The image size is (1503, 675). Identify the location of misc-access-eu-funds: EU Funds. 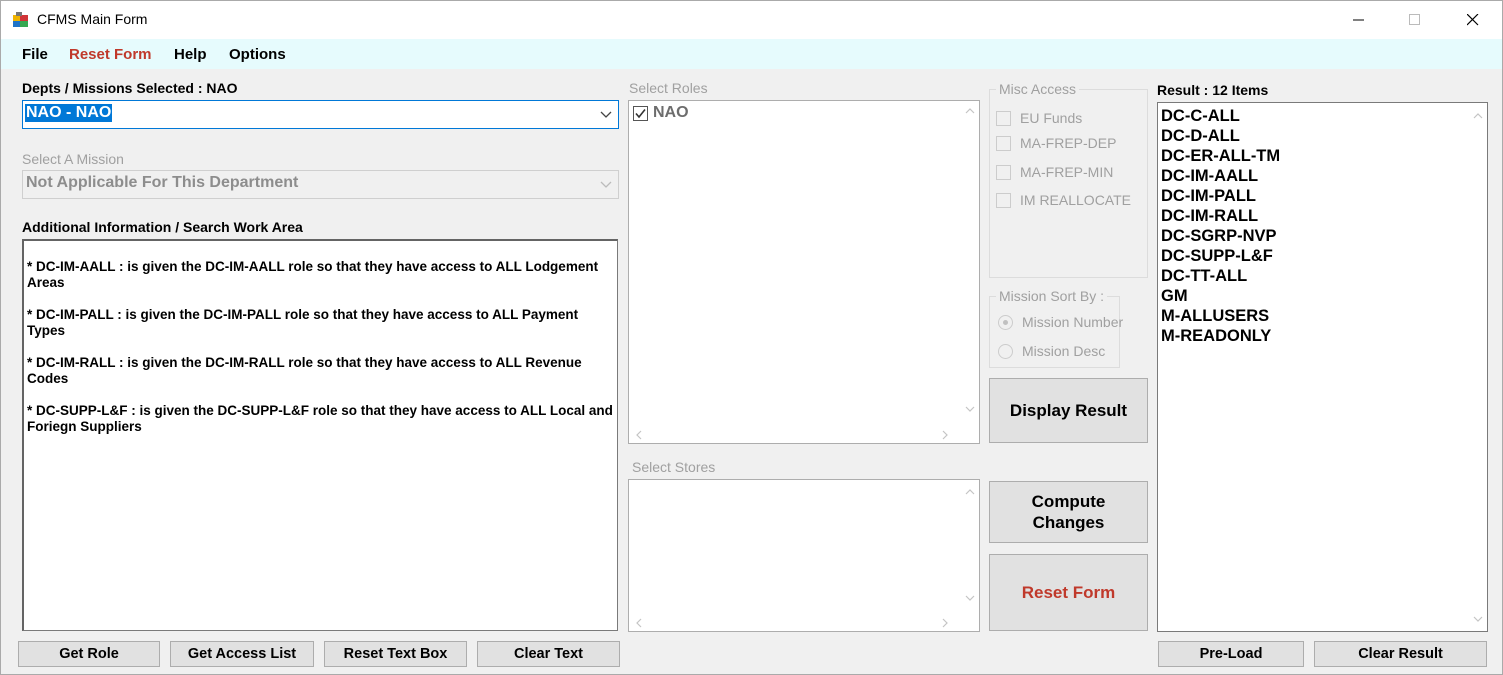
(1039, 118).